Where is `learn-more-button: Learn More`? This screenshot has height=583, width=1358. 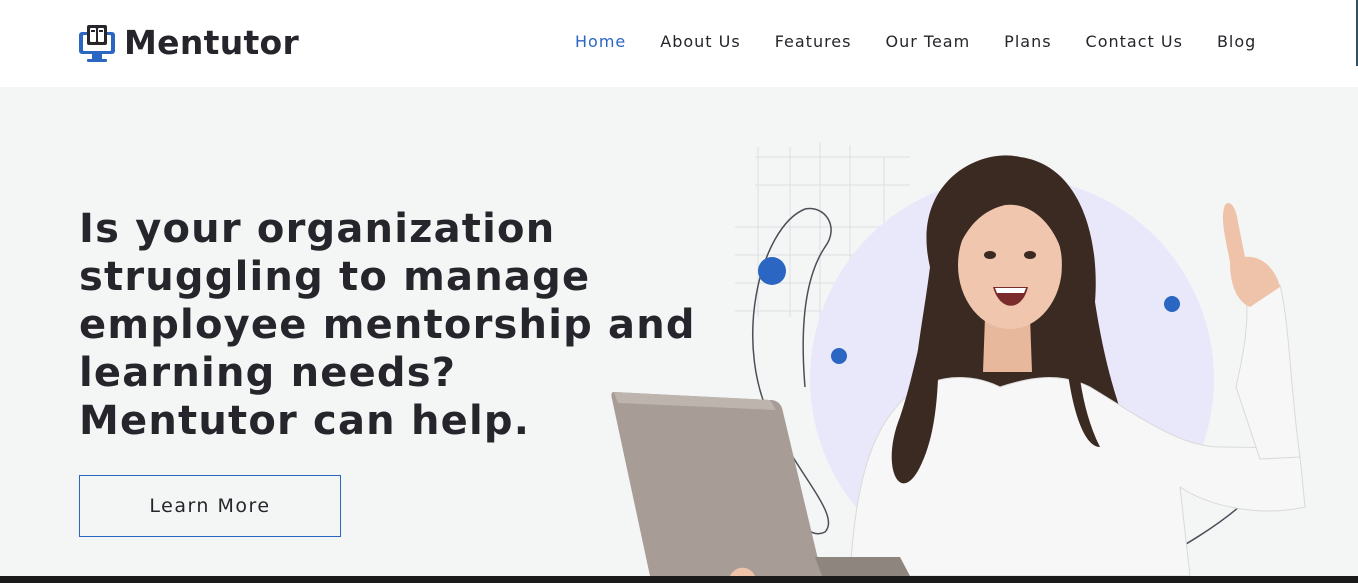 learn-more-button: Learn More is located at coordinates (210, 506).